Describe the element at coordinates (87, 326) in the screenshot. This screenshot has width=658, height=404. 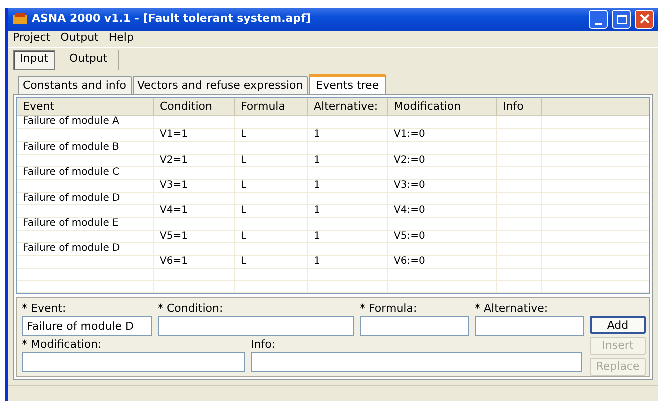
I see `input-field: Failure of module D` at that location.